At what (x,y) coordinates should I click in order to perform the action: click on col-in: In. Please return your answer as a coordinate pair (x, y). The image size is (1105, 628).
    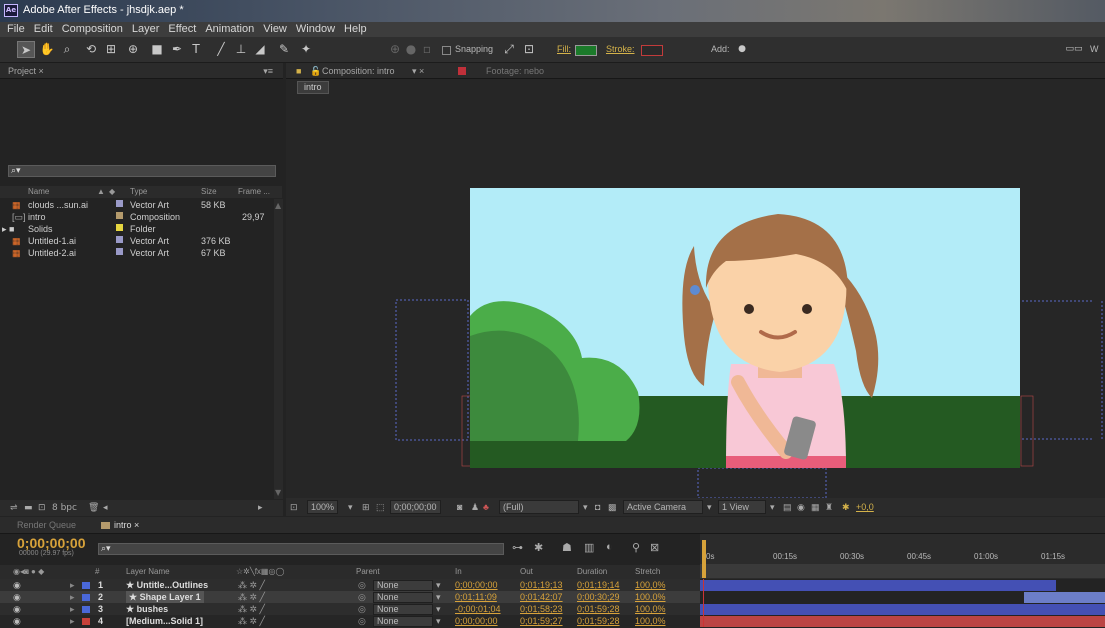
    Looking at the image, I should click on (458, 572).